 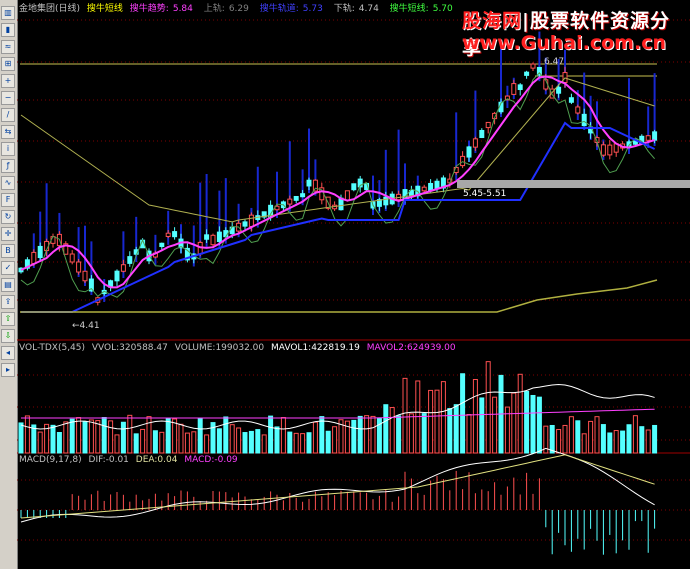 I want to click on vvol-value: VVOL:320588.47, so click(x=129, y=348).